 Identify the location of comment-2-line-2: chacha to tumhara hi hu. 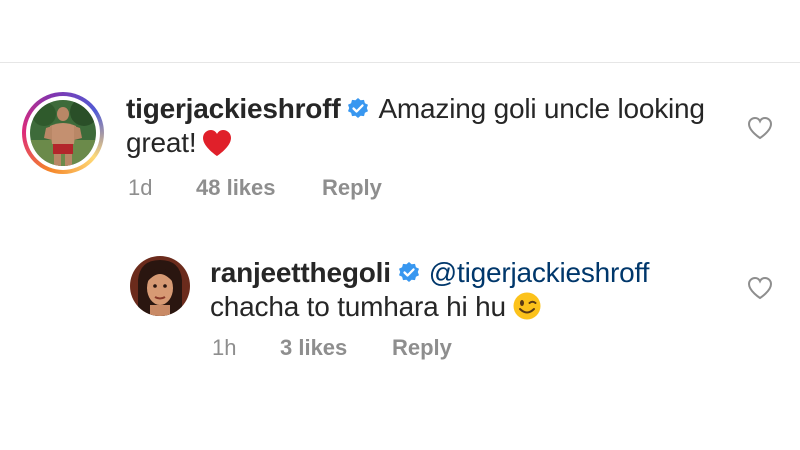
(376, 309).